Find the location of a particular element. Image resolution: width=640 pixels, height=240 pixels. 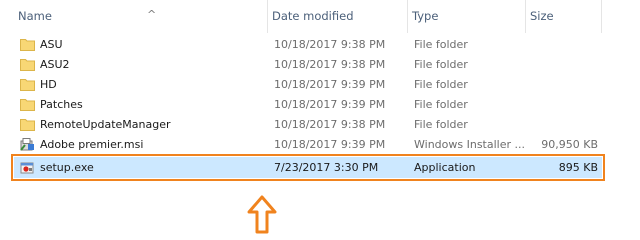

column-size-header: Size is located at coordinates (564, 16).